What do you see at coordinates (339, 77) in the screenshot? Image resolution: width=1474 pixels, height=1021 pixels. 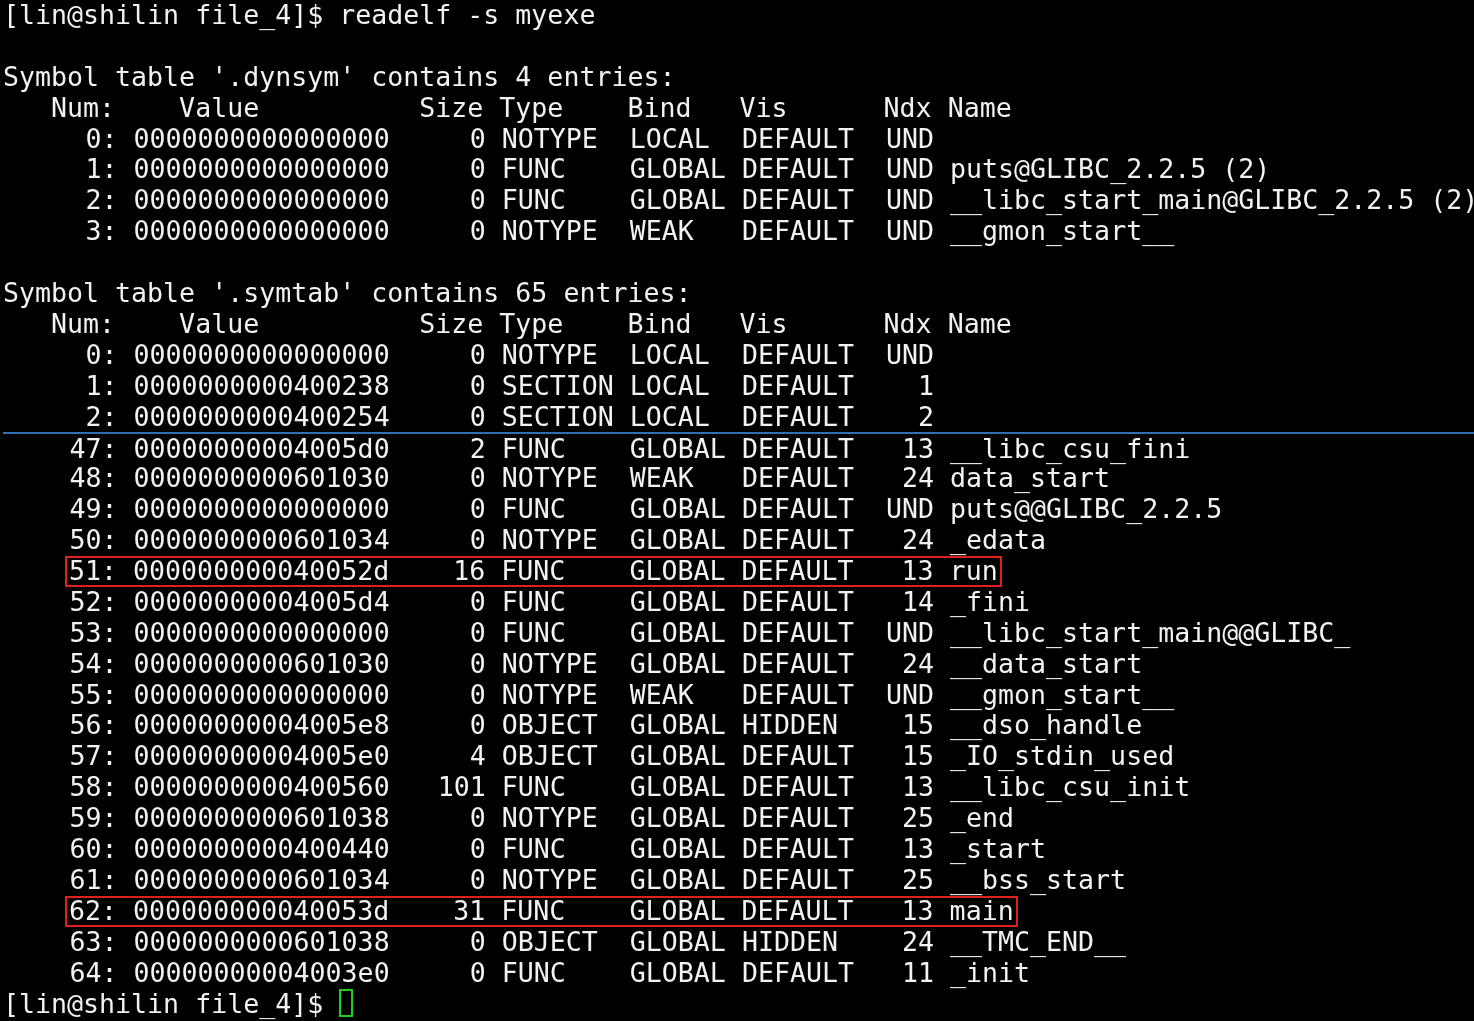 I see `table-heading: Symbol table '.dynsym' contains 4 entries:` at bounding box center [339, 77].